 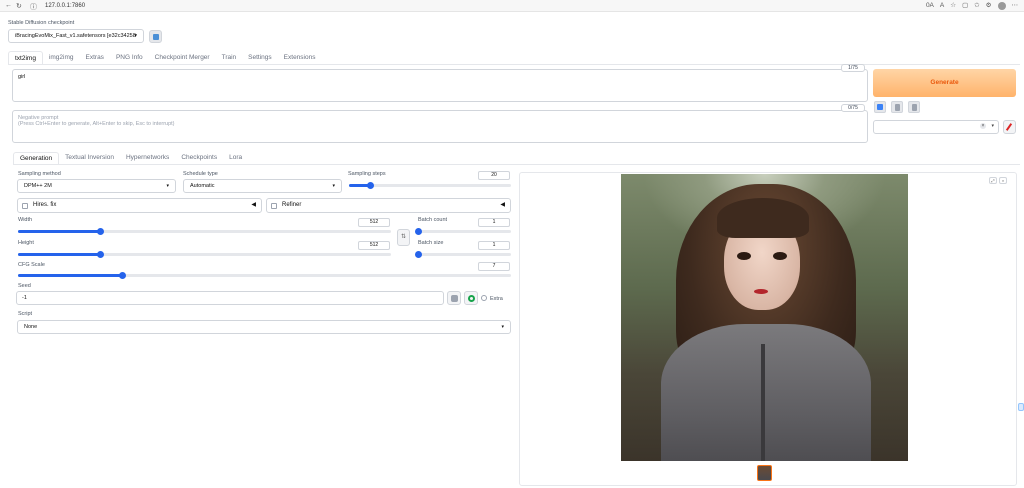 I want to click on schedule-type-select: Automatic ▾, so click(x=262, y=186).